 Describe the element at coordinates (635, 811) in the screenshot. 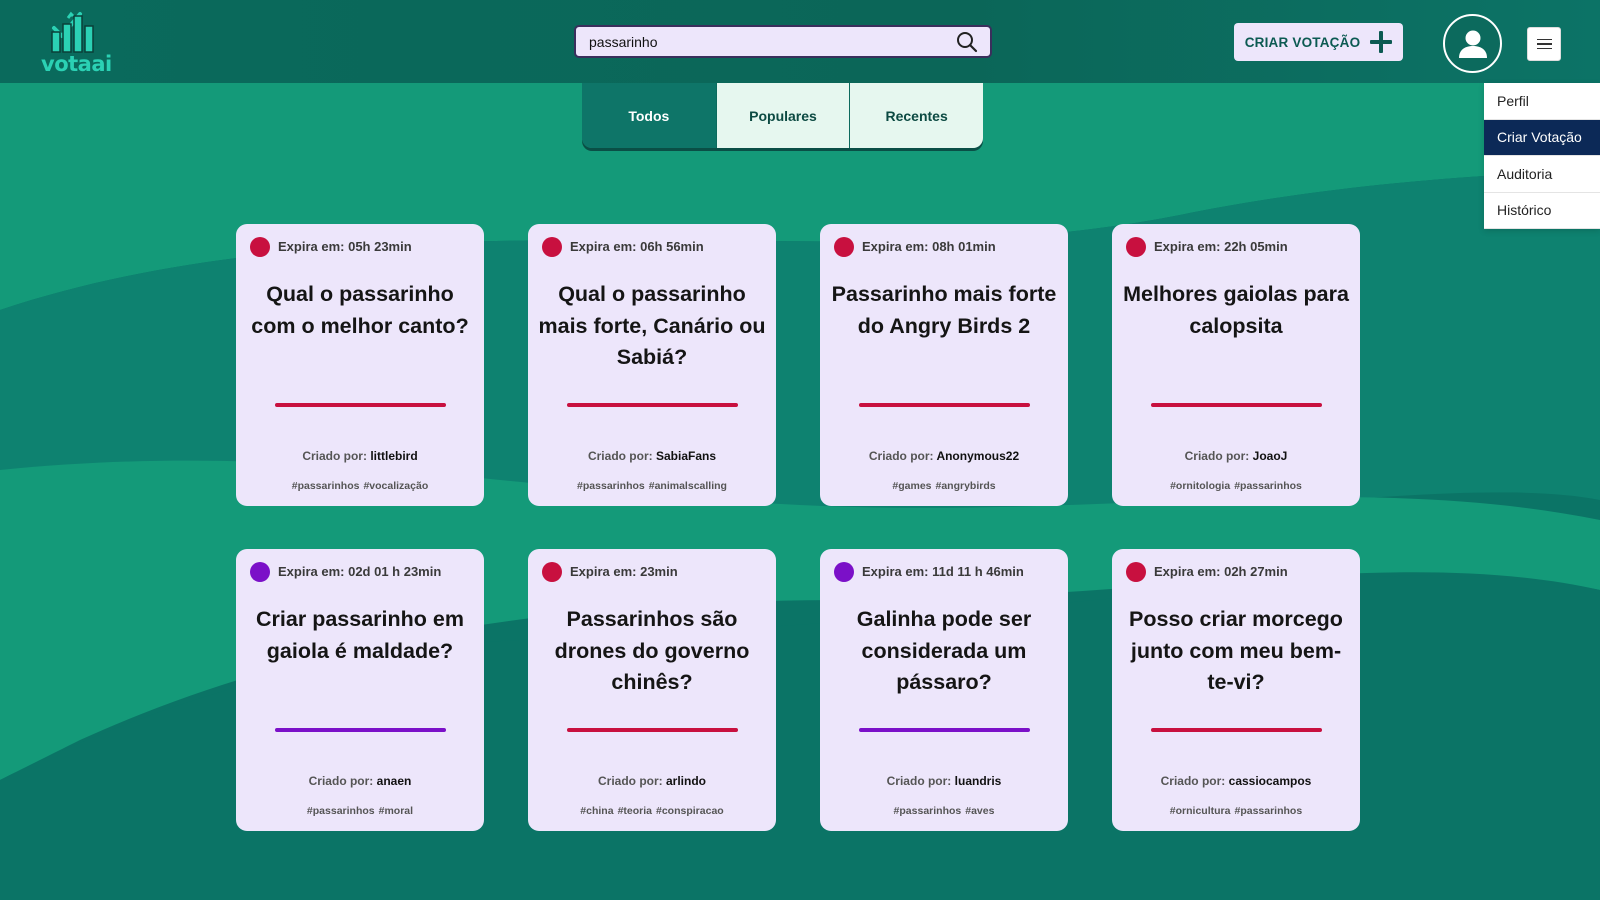

I see `tag: #teoria` at that location.